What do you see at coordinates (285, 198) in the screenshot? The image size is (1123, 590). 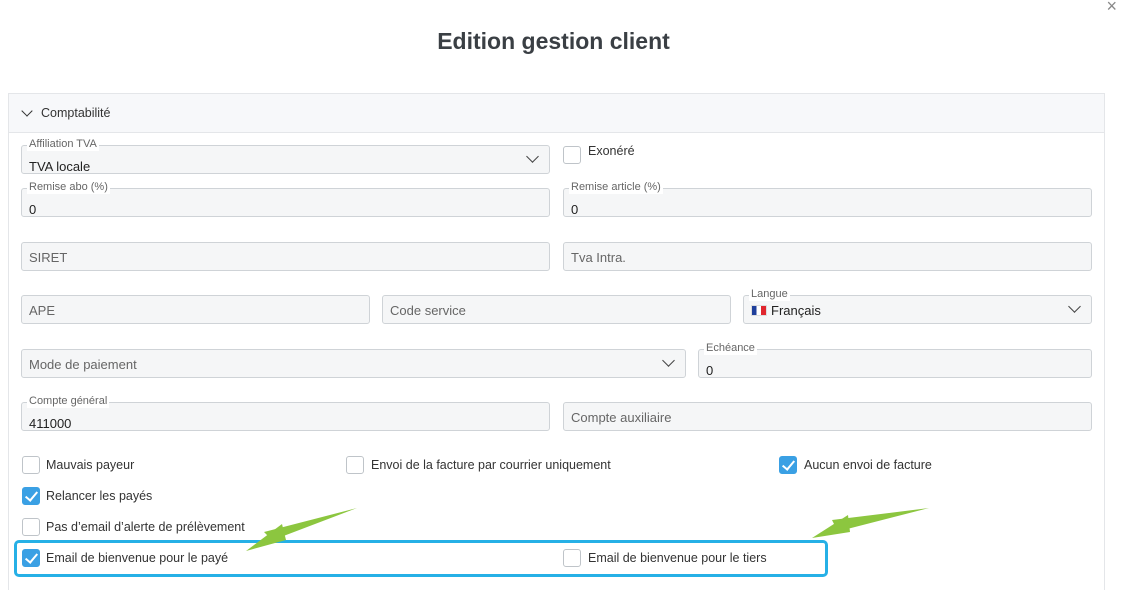 I see `remise-abo-input: Remise abo (%) 0` at bounding box center [285, 198].